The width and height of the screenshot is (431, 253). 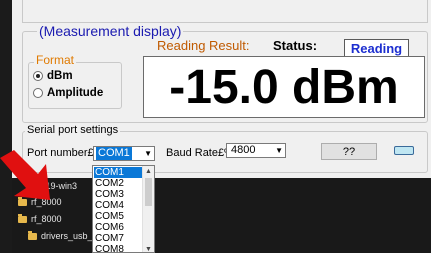 What do you see at coordinates (73, 130) in the screenshot?
I see `serial-settings-title: Serial port settings` at bounding box center [73, 130].